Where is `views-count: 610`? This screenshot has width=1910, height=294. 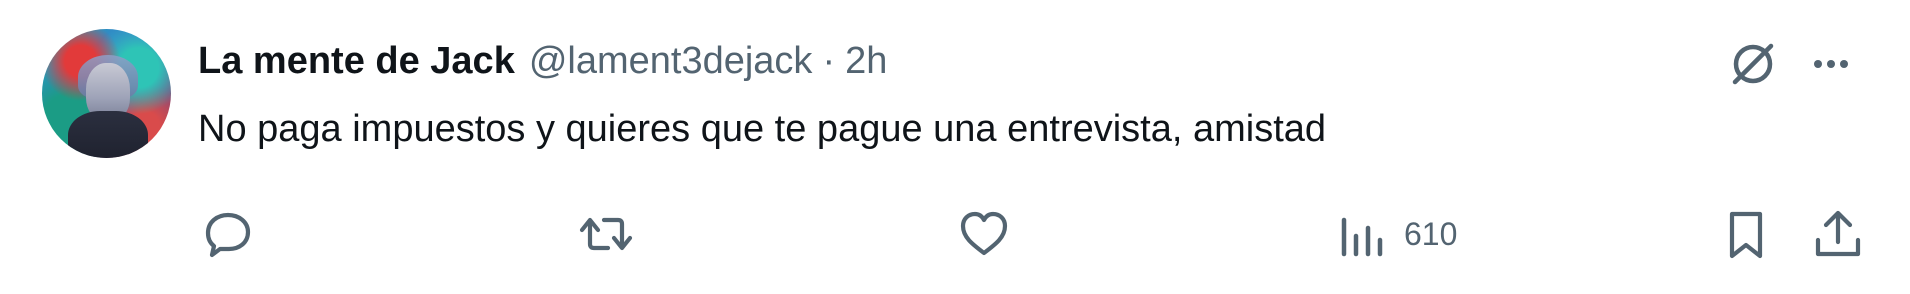
views-count: 610 is located at coordinates (1431, 233).